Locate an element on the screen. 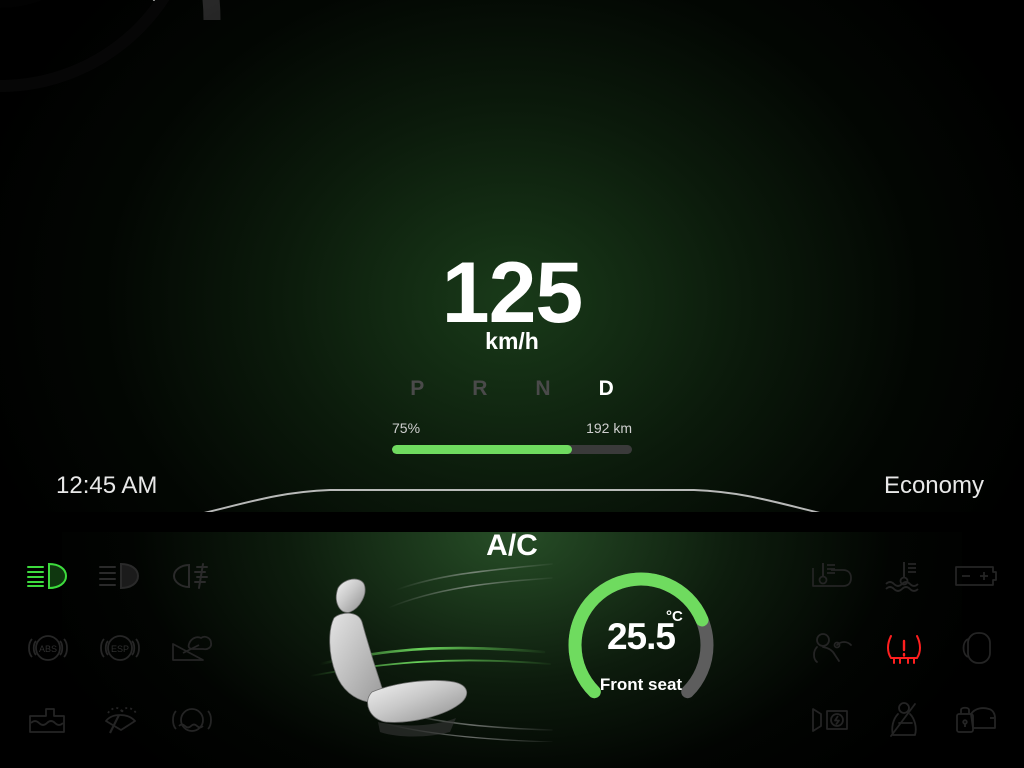 This screenshot has width=1024, height=768. gear-selector: PRND is located at coordinates (512, 389).